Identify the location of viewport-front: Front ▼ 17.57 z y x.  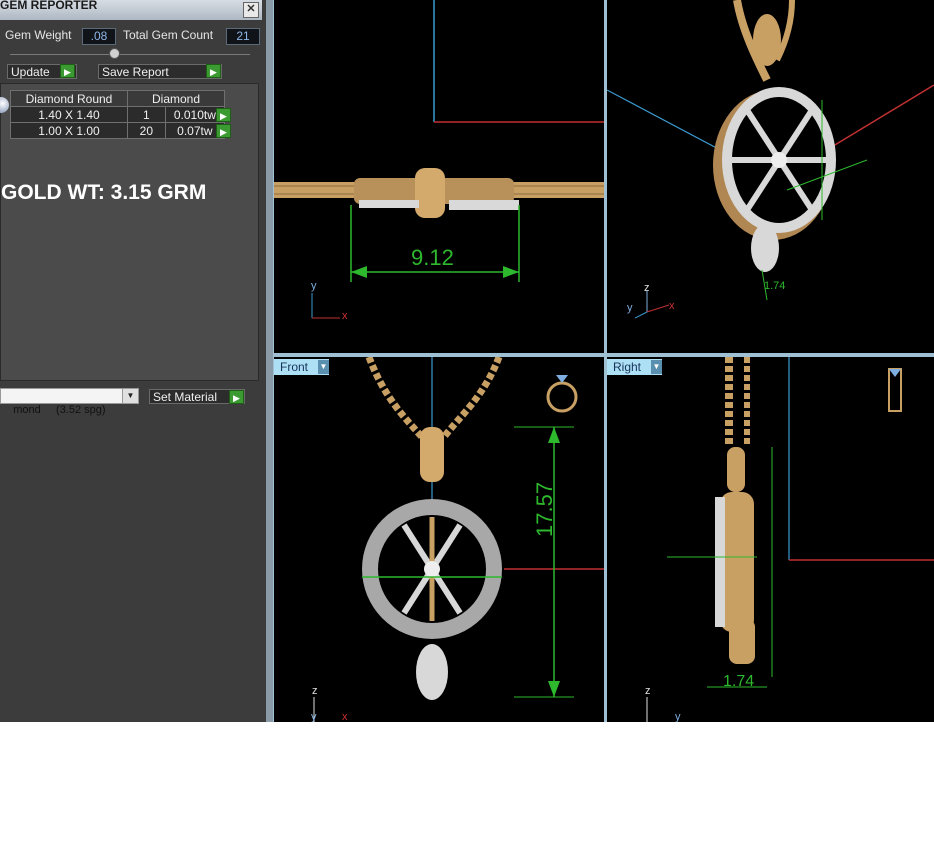
(439, 539).